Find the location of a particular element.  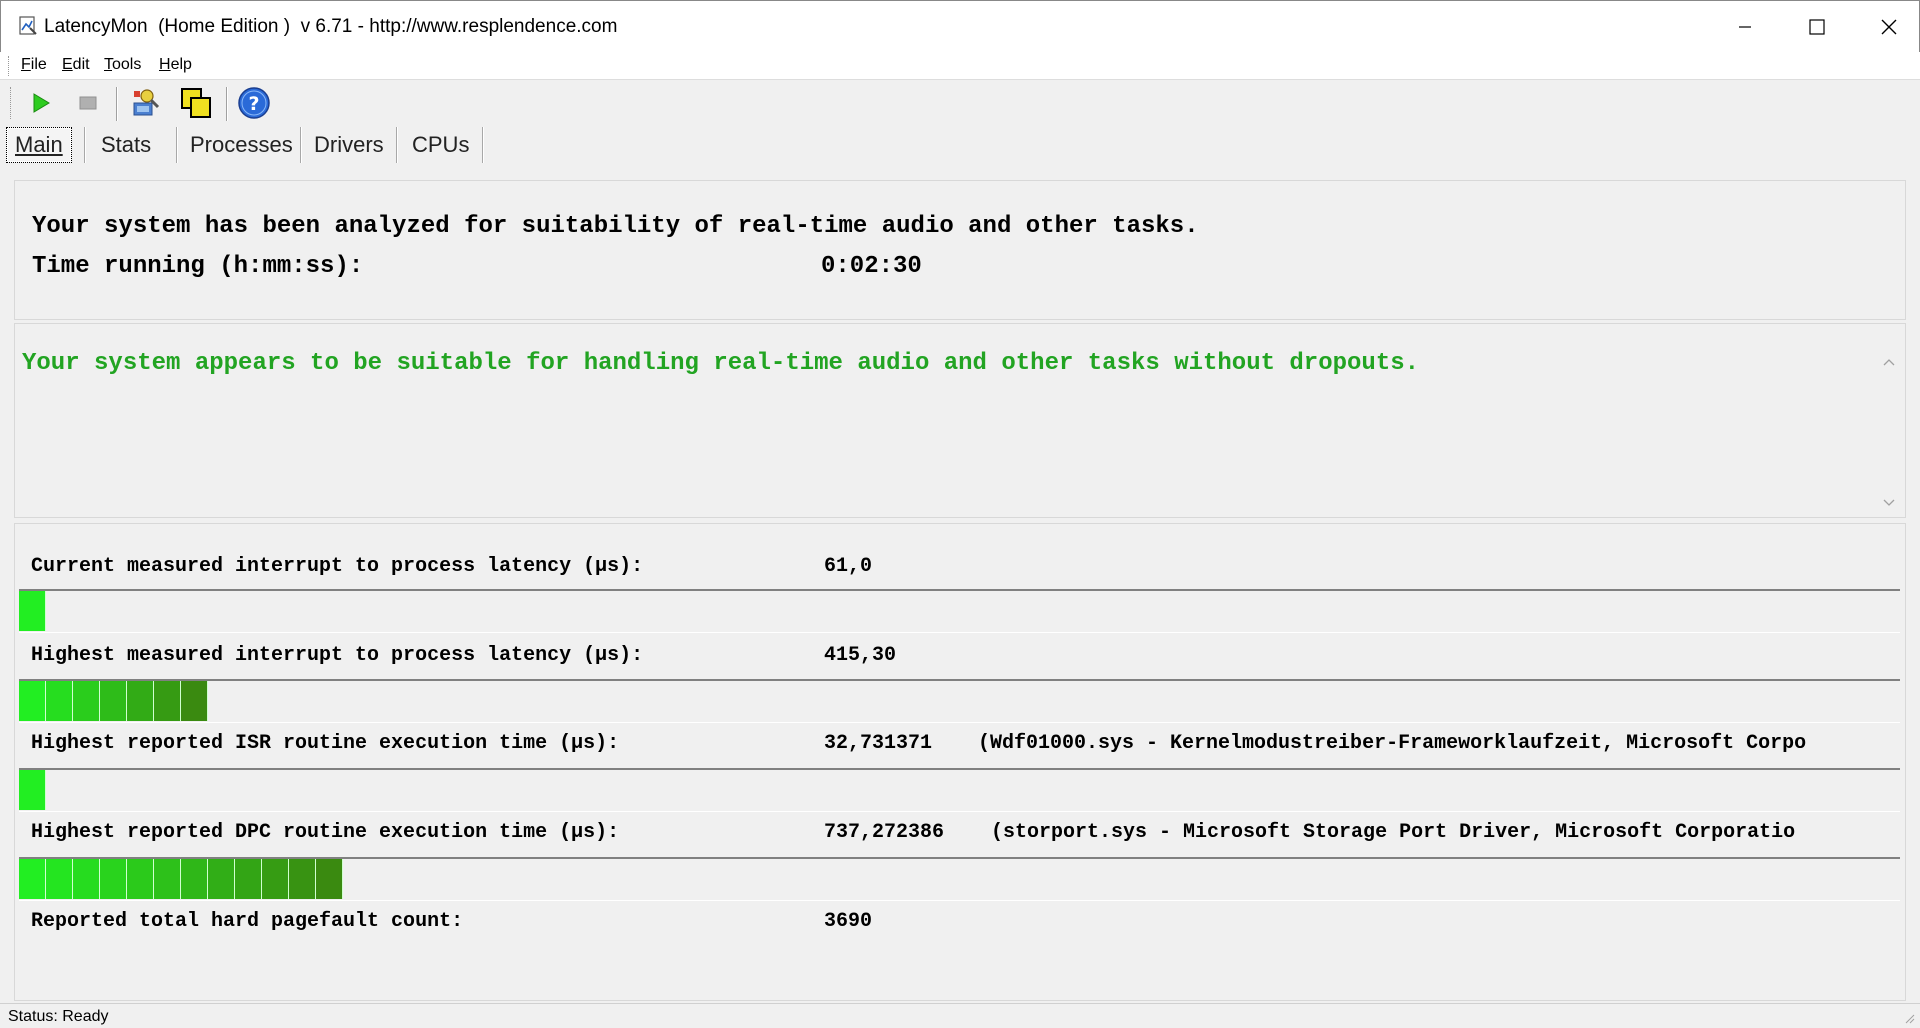

help-icon: ? is located at coordinates (254, 103).